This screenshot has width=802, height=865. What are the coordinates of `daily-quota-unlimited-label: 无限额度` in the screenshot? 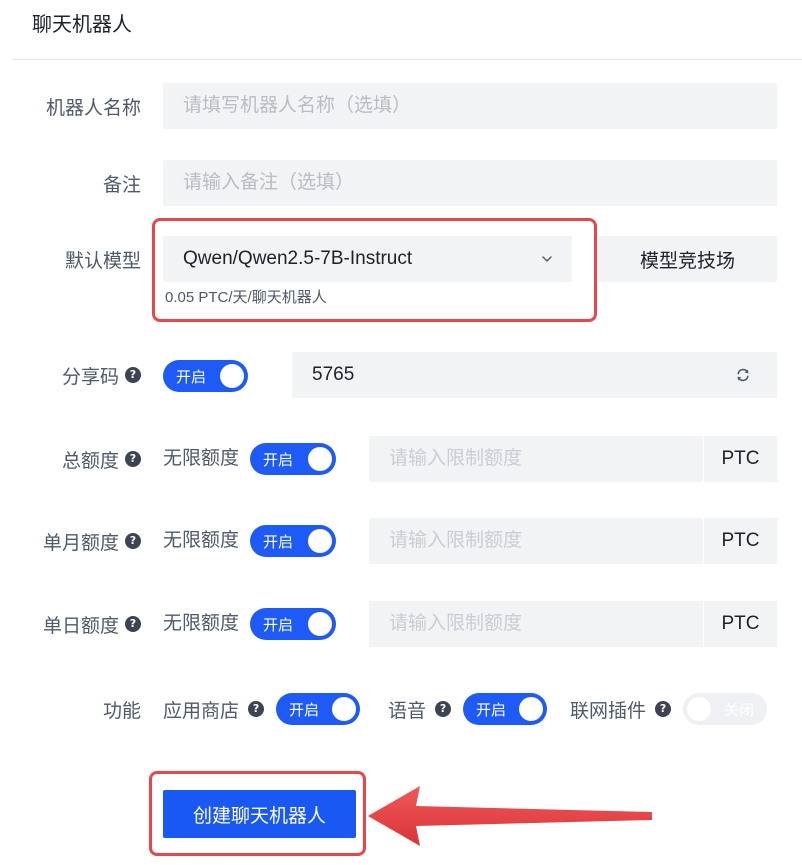 It's located at (201, 623).